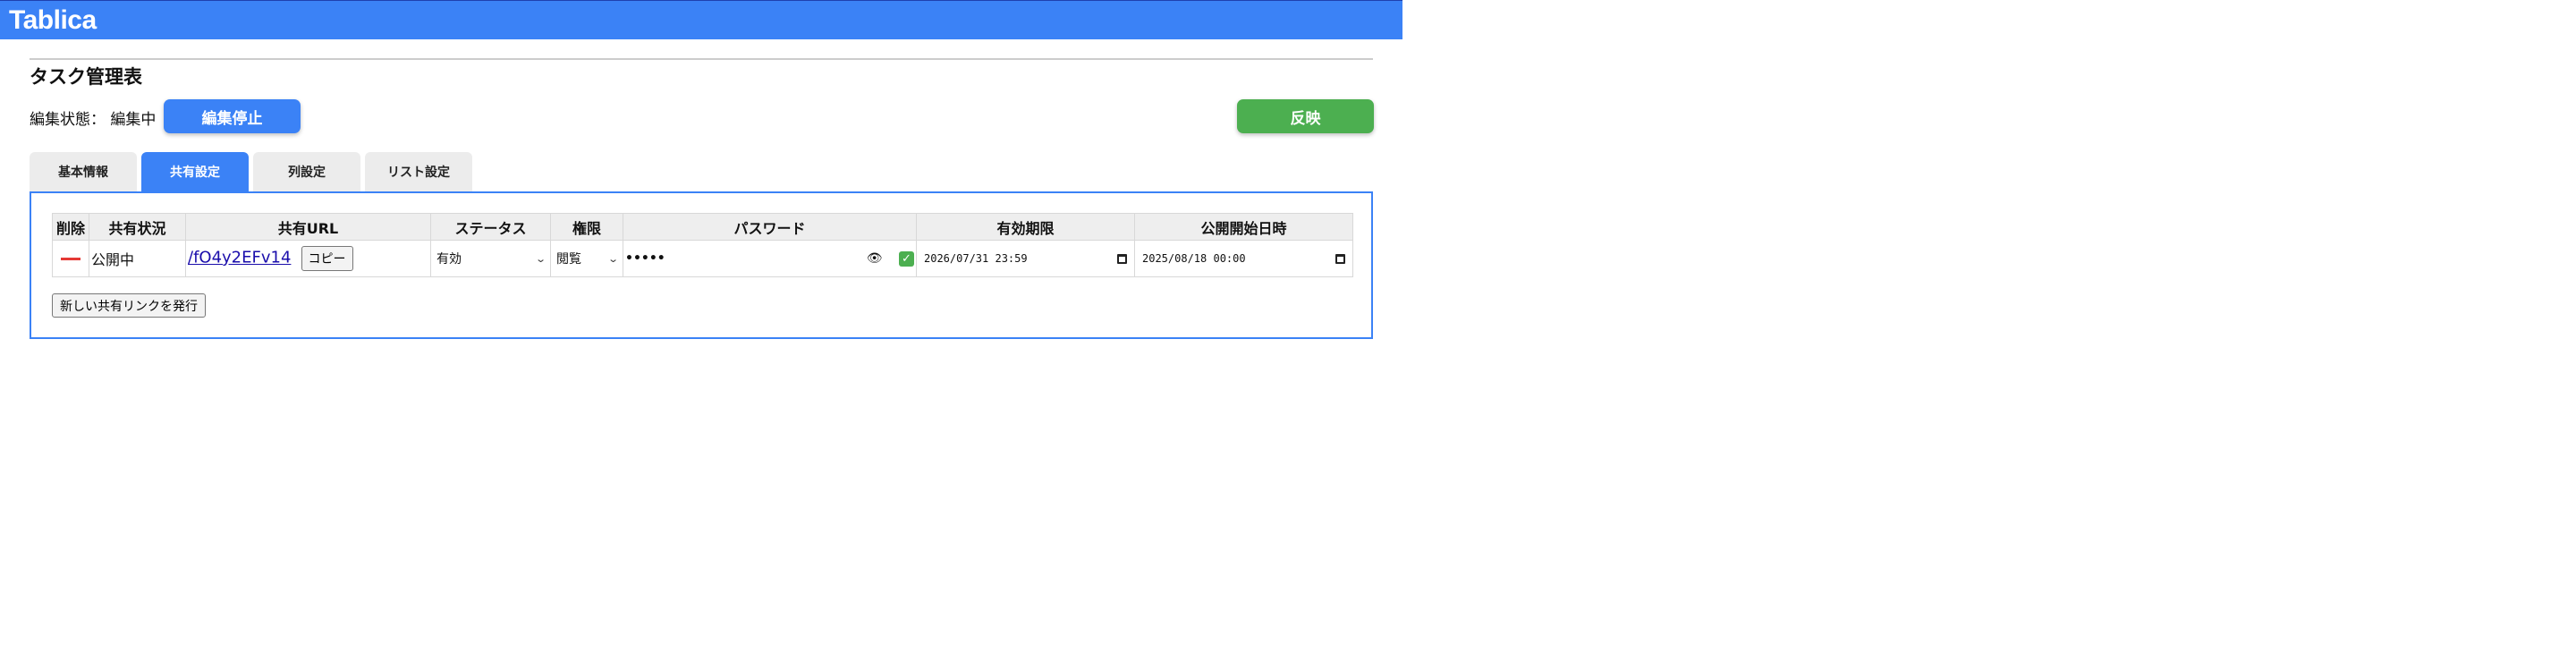  What do you see at coordinates (906, 258) in the screenshot?
I see `check-icon: ✓` at bounding box center [906, 258].